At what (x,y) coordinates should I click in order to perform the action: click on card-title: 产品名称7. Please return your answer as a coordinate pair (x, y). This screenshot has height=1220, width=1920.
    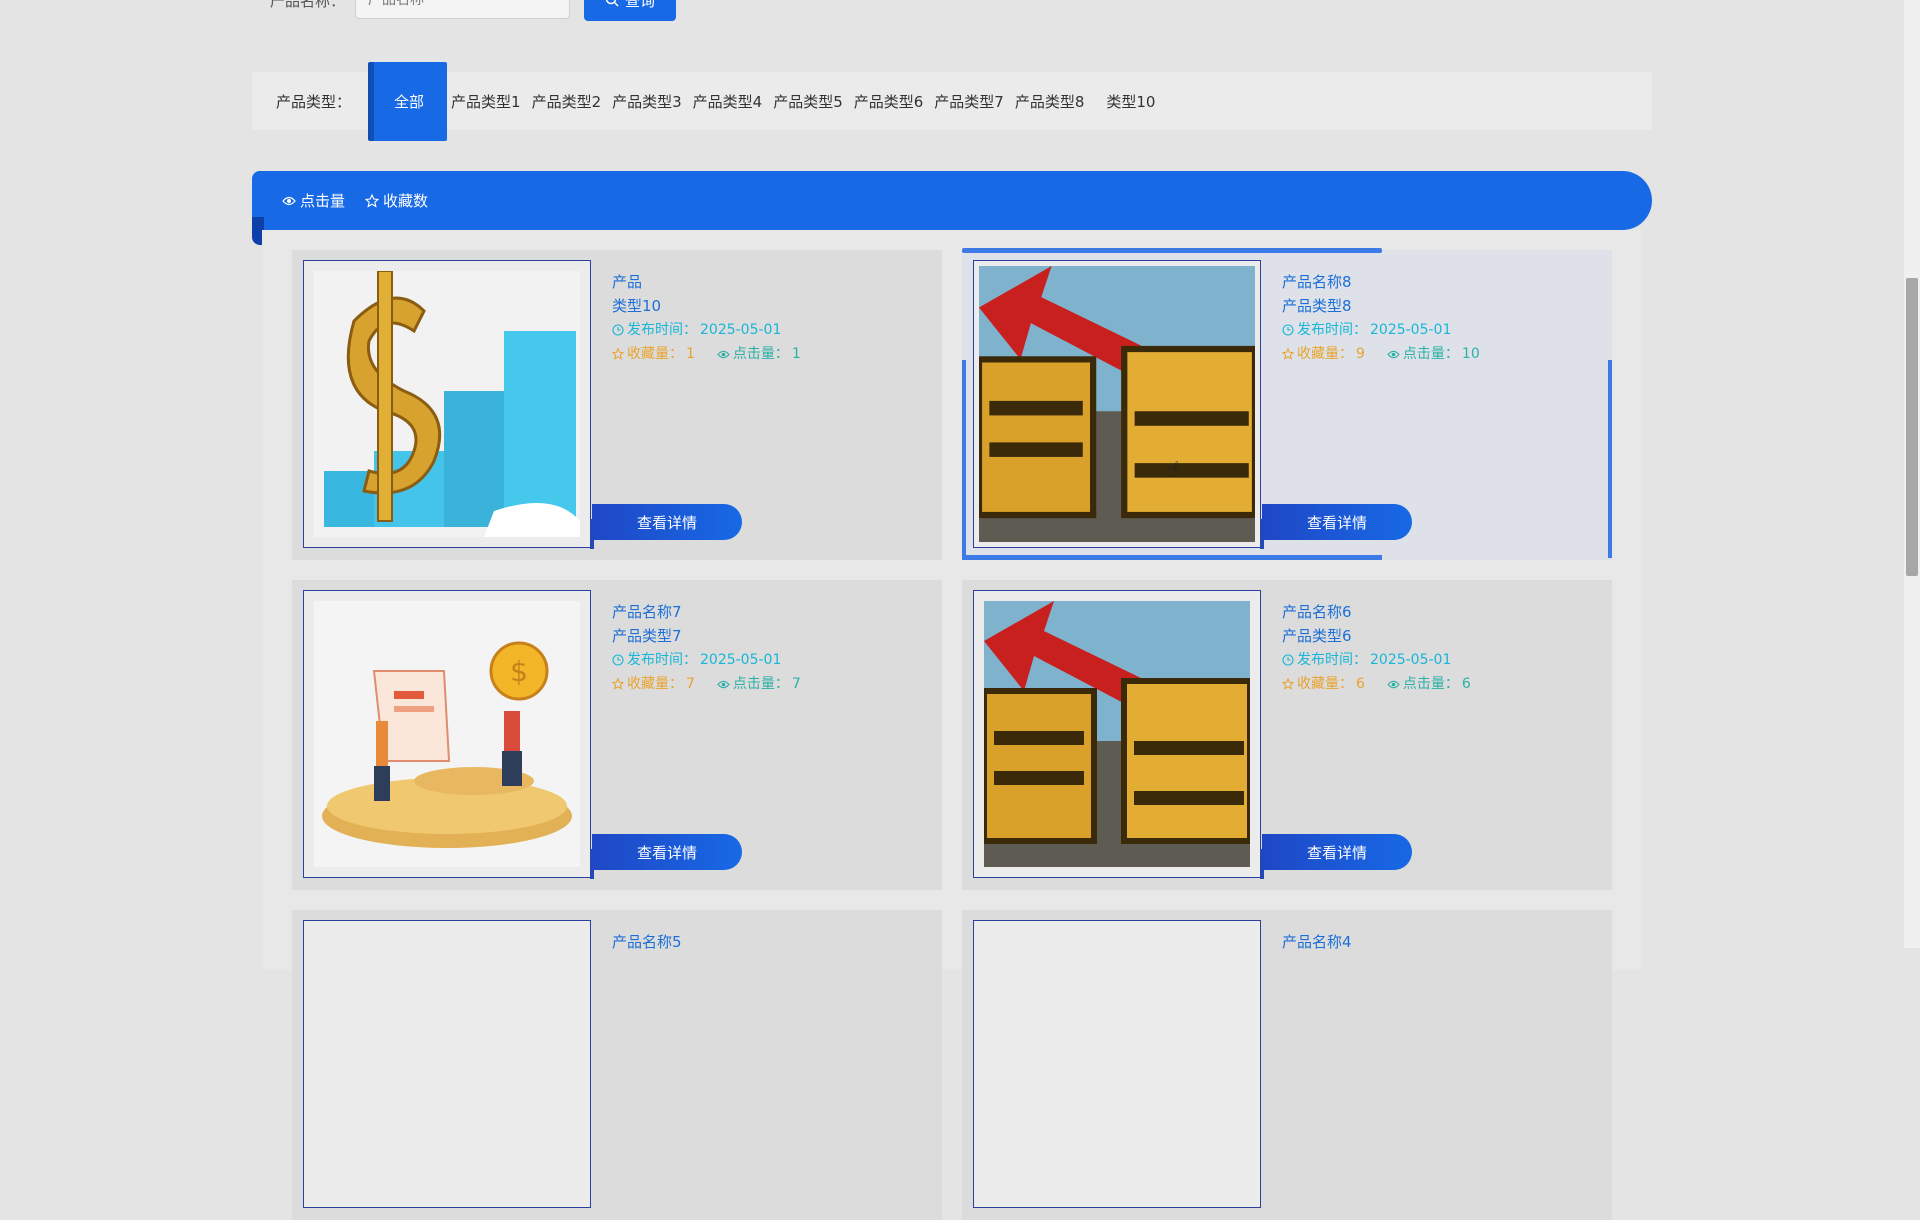
    Looking at the image, I should click on (647, 612).